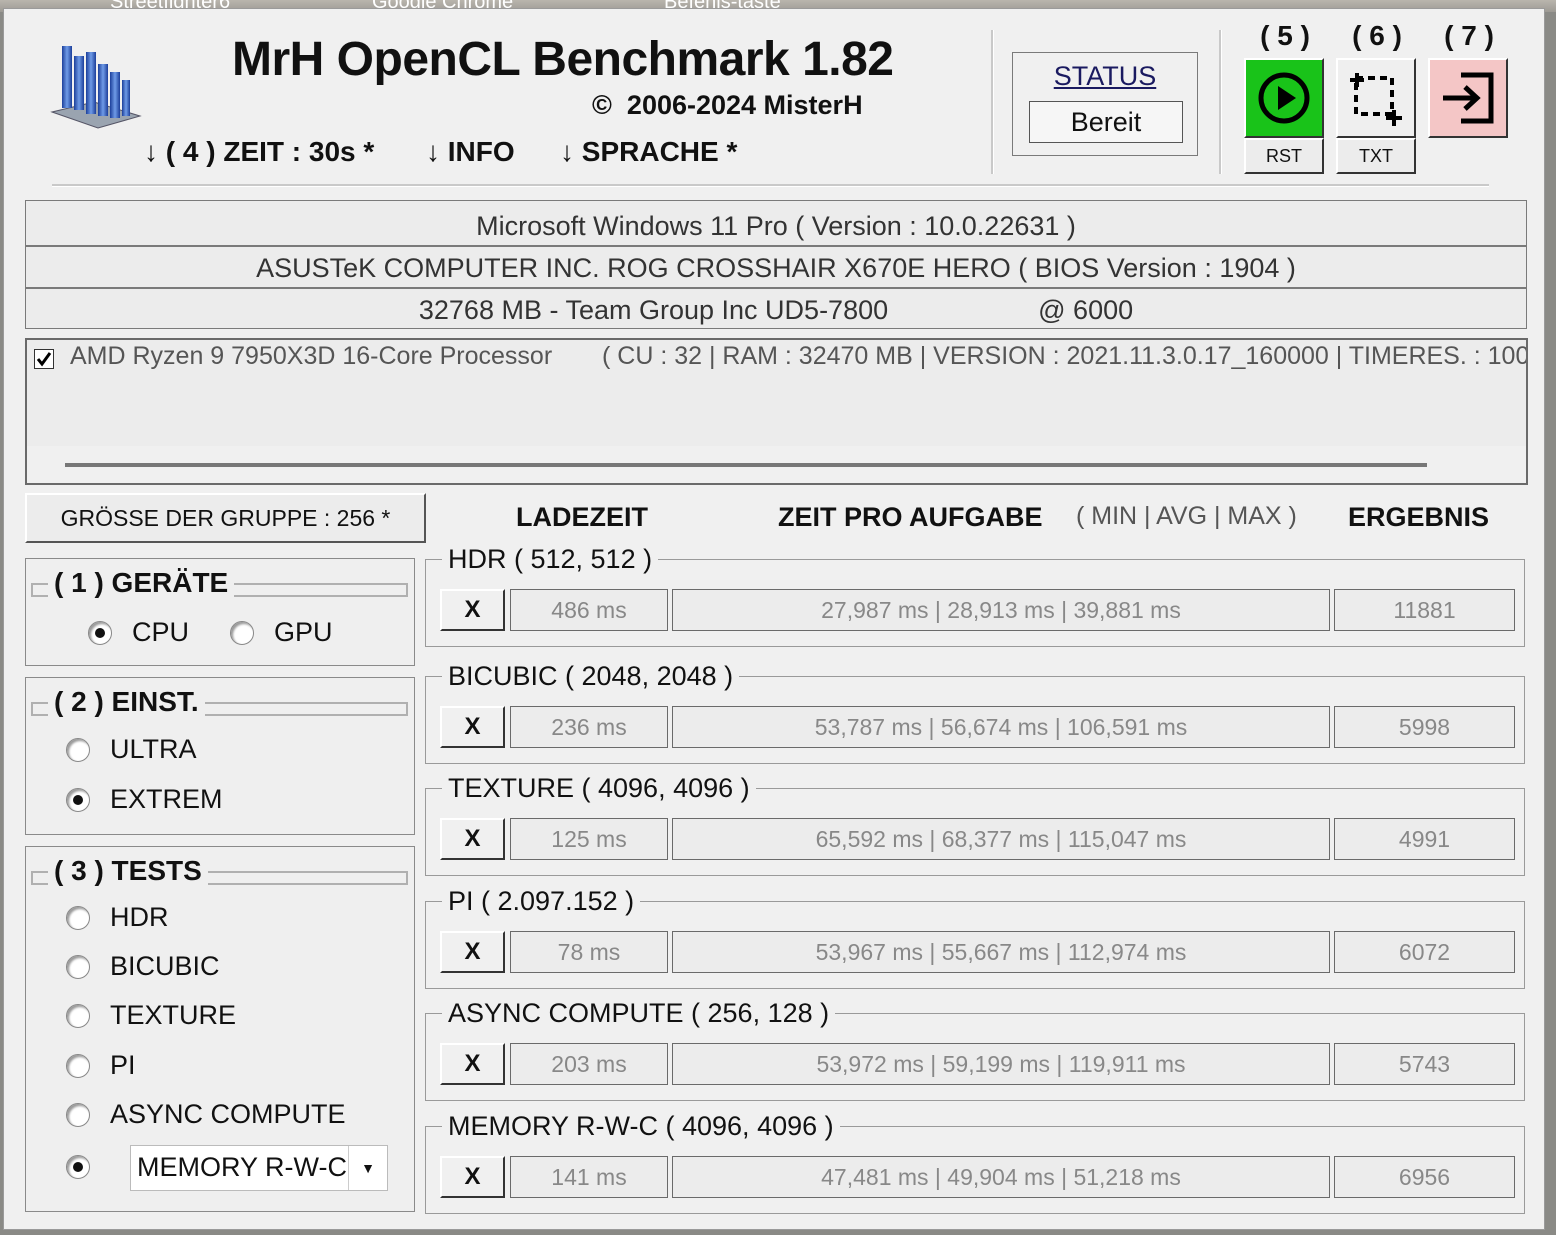  What do you see at coordinates (173, 1015) in the screenshot?
I see `radio-label: TEXTURE` at bounding box center [173, 1015].